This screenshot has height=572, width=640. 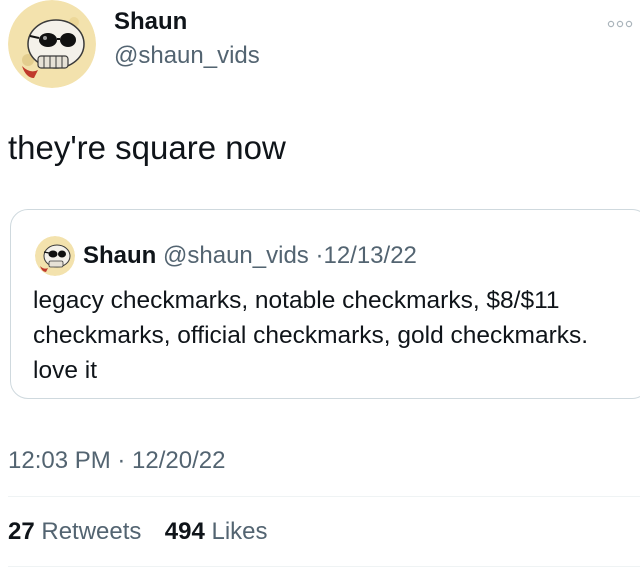 I want to click on tweet-stats: 27 Retweets 494 Likes, so click(x=138, y=532).